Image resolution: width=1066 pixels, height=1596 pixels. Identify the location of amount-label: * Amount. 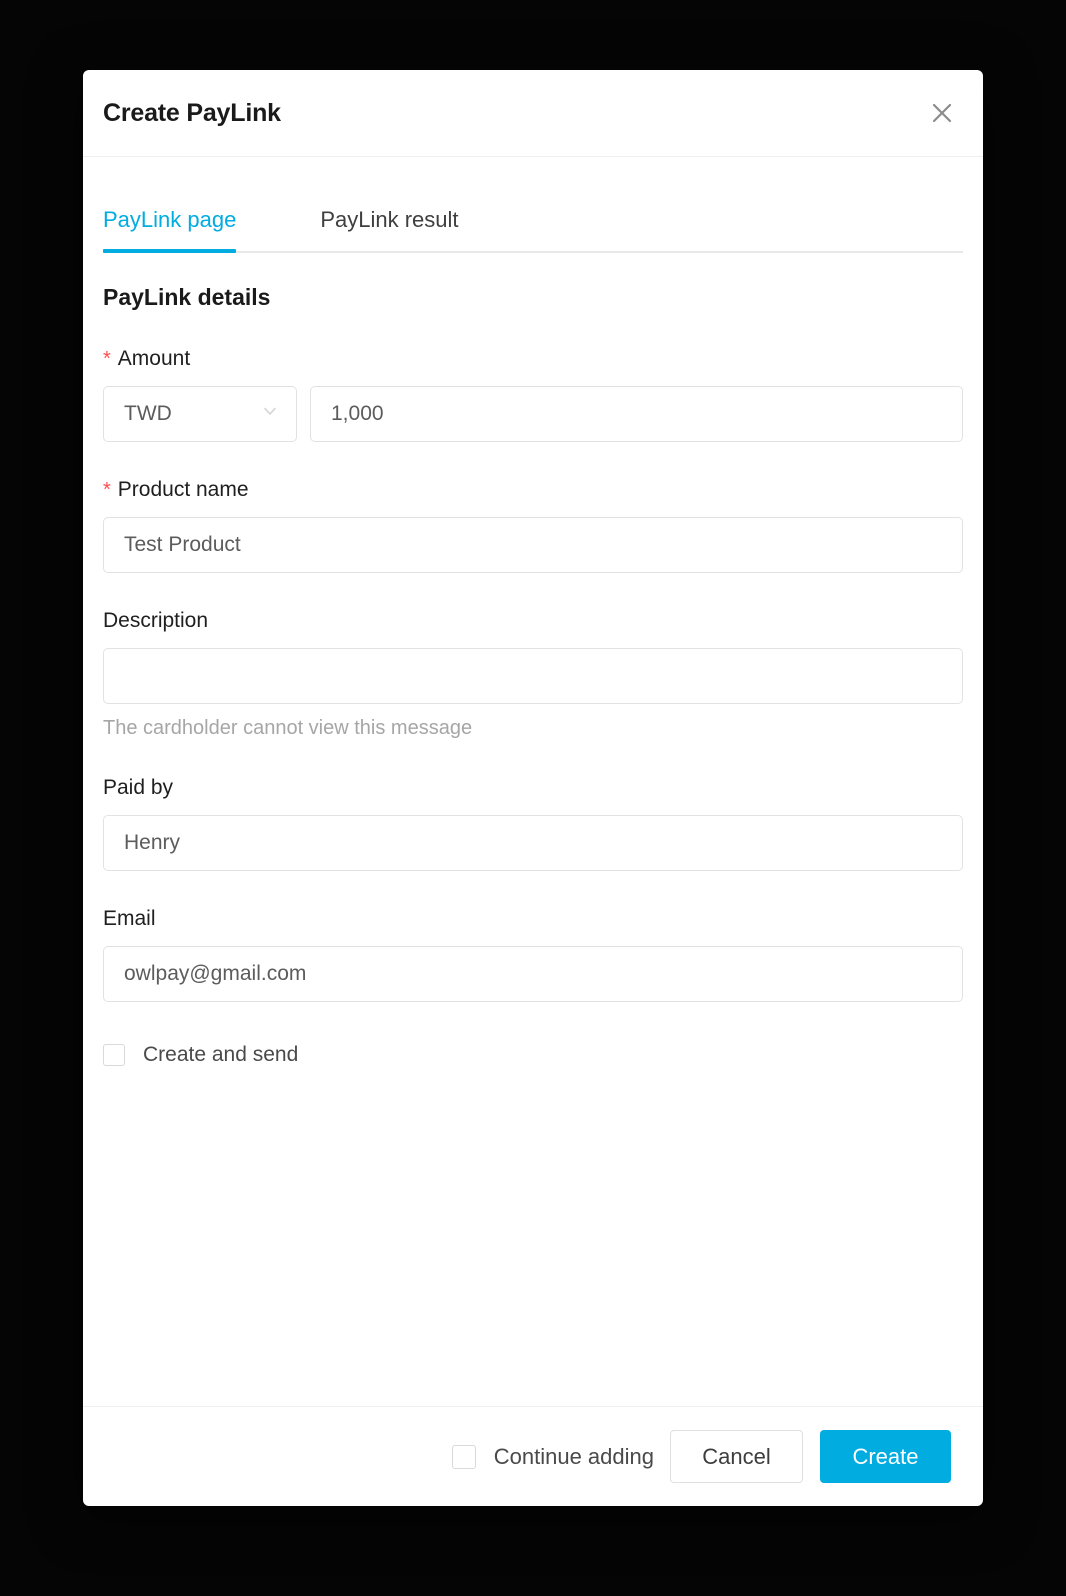
(533, 359).